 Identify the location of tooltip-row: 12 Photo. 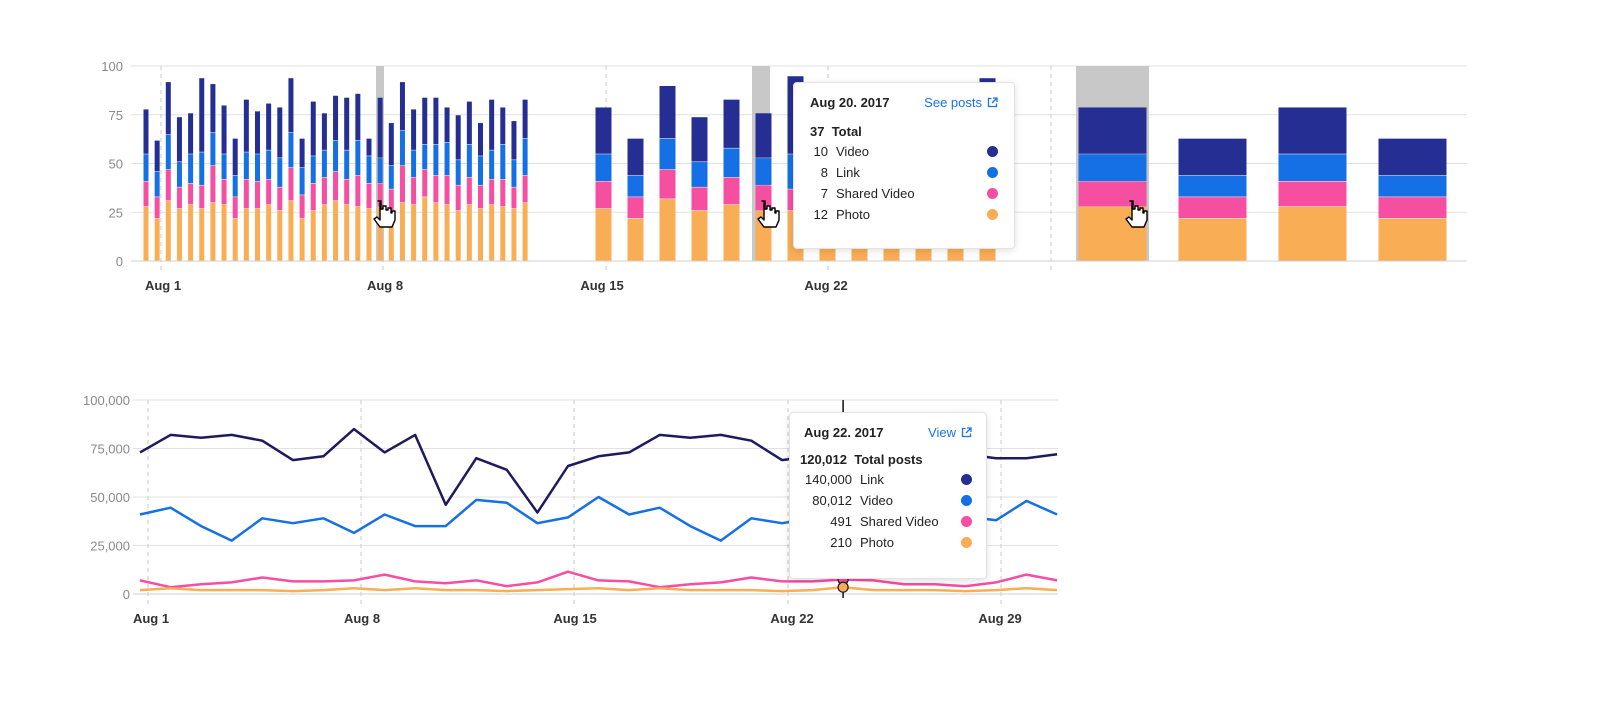
(904, 214).